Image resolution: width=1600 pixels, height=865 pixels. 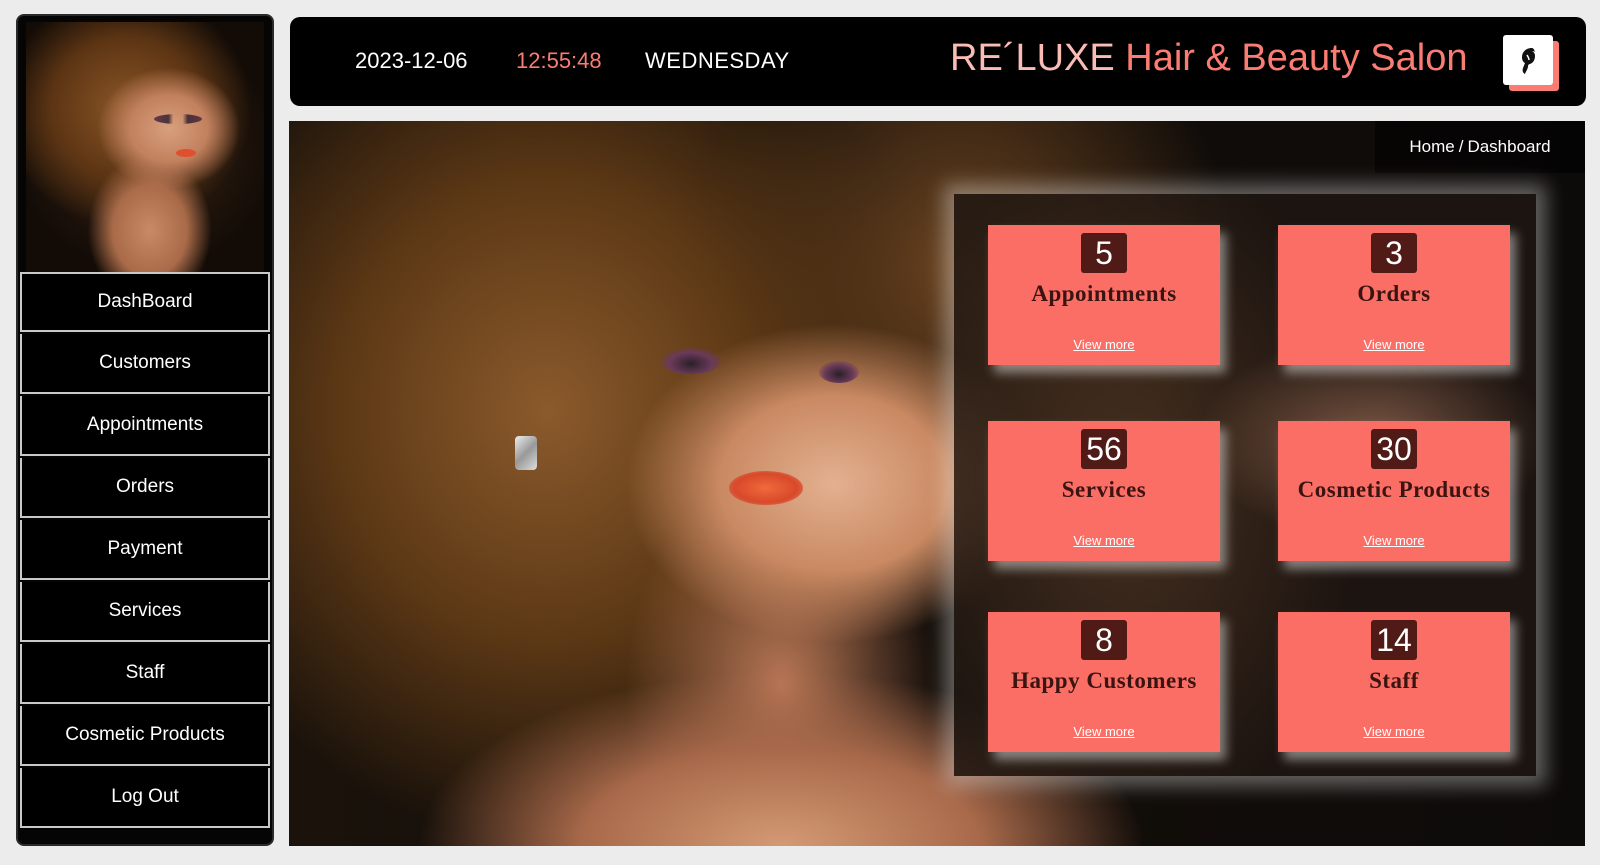 I want to click on stat-label: Staff, so click(x=1394, y=680).